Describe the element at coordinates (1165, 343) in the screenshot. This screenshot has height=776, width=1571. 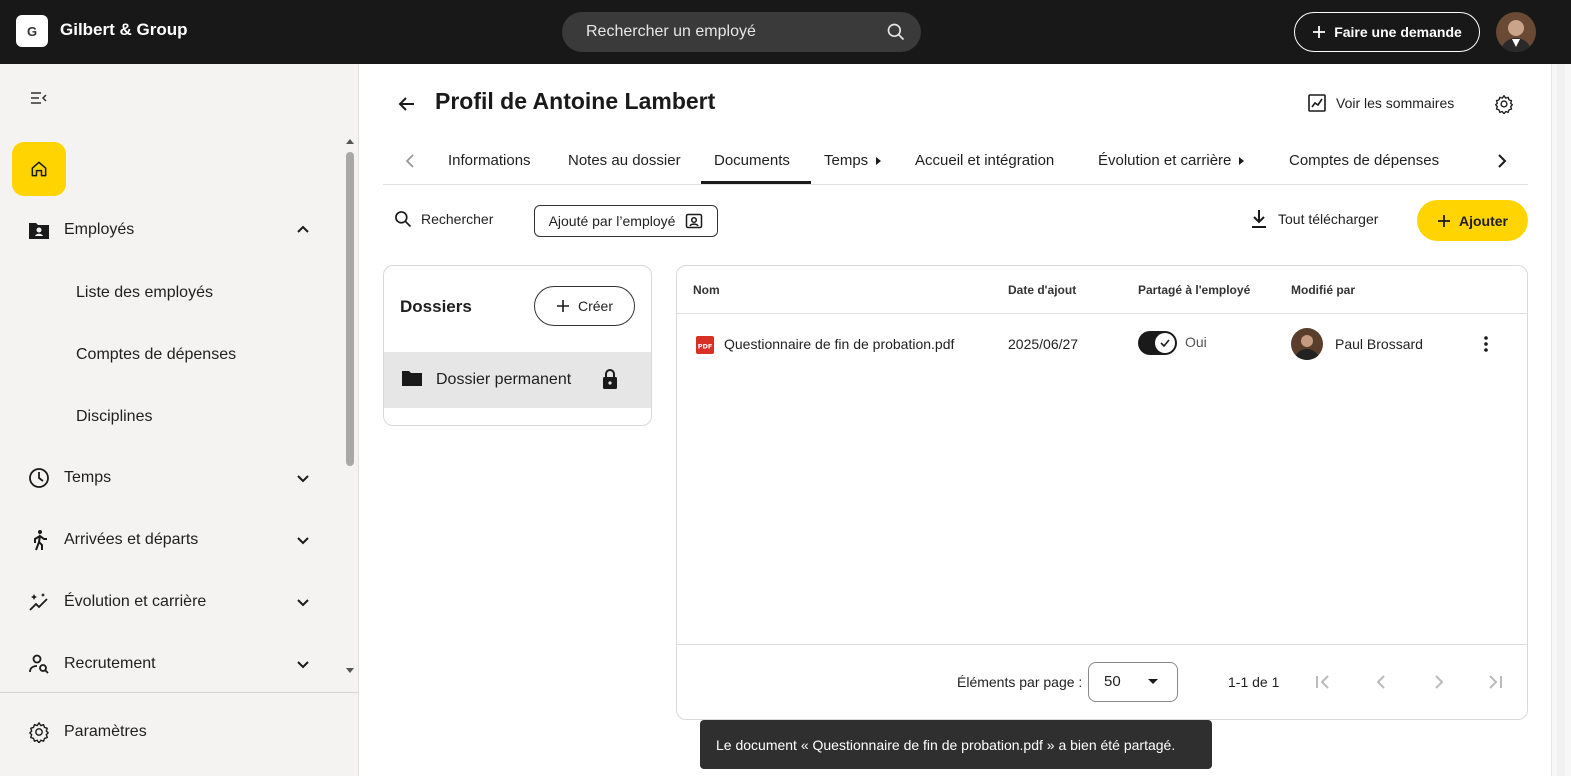
I see `check-icon` at that location.